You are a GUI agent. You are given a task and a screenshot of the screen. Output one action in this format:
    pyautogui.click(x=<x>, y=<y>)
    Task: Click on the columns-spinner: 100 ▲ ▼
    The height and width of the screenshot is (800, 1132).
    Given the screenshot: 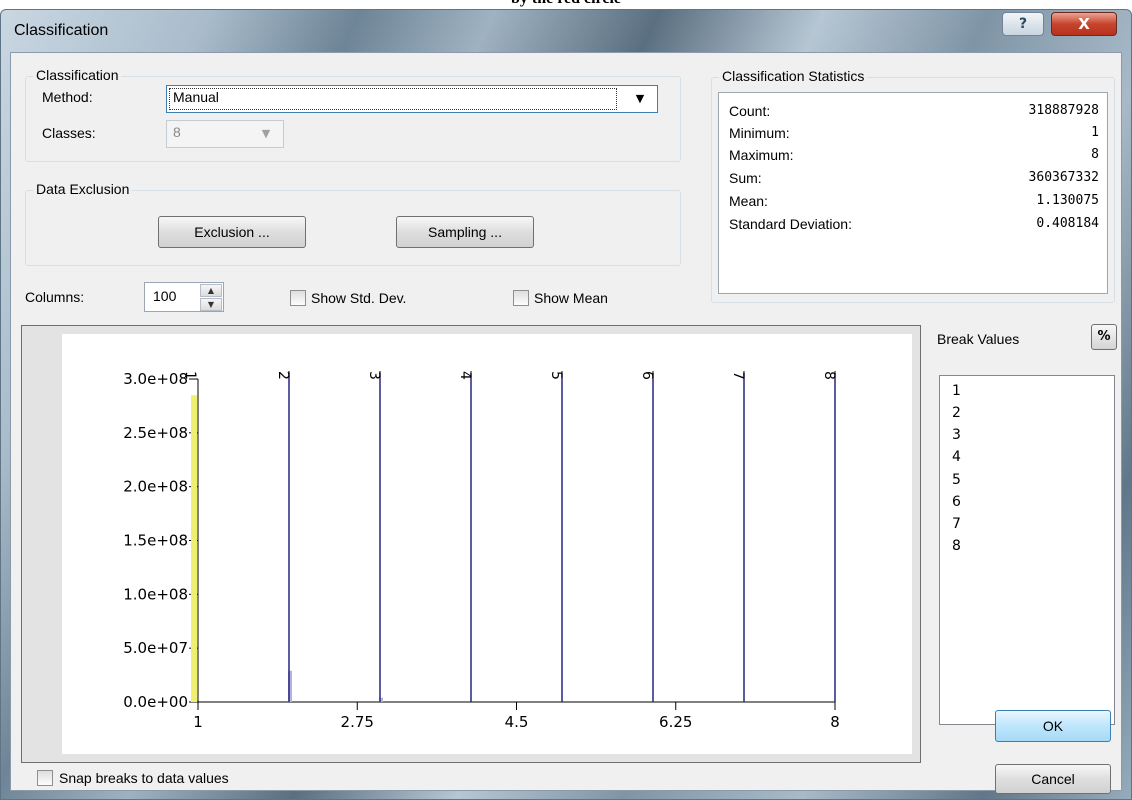 What is the action you would take?
    pyautogui.click(x=184, y=297)
    